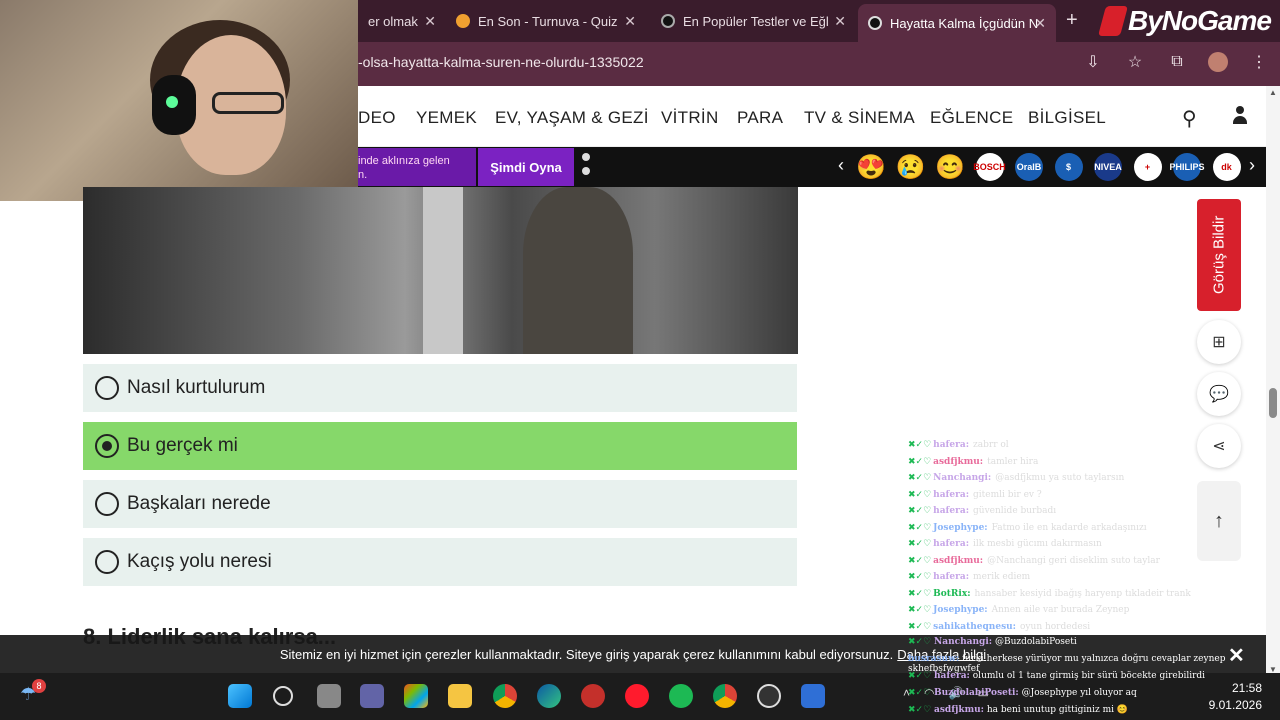 The image size is (1280, 720). I want to click on philips-icon: PHILIPS, so click(1187, 167).